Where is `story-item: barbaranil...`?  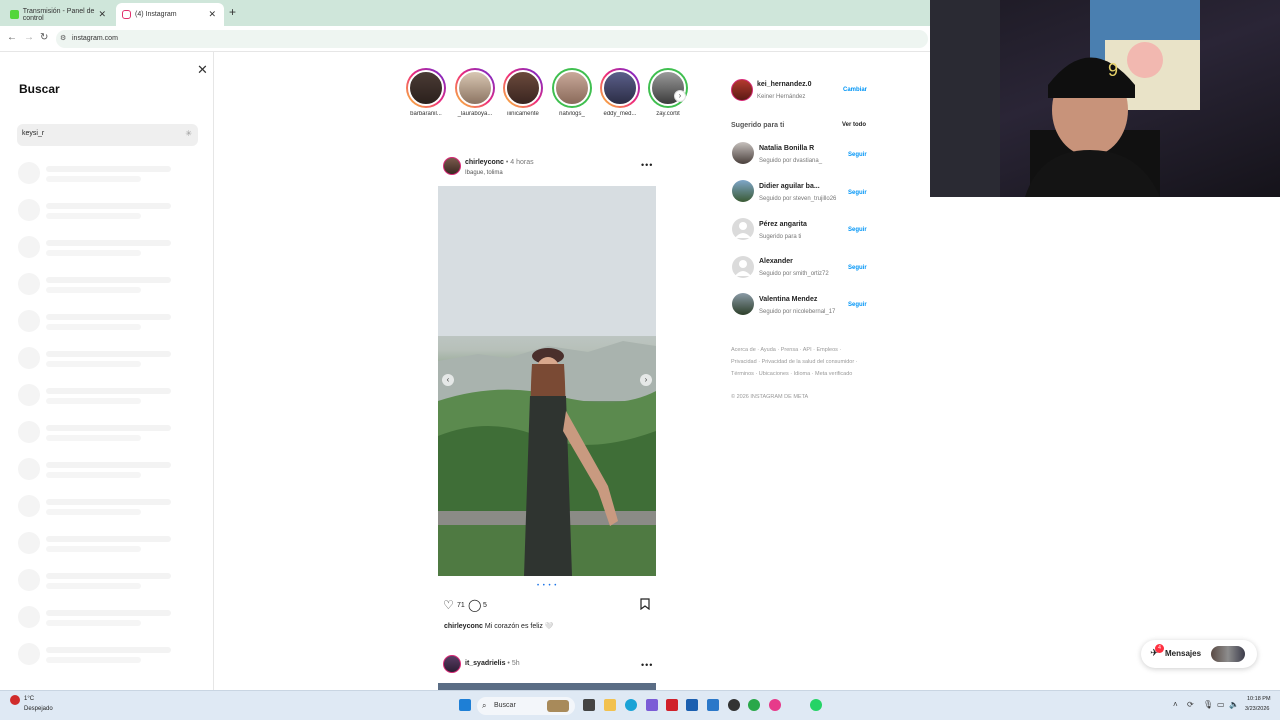
story-item: barbaranil... is located at coordinates (426, 92).